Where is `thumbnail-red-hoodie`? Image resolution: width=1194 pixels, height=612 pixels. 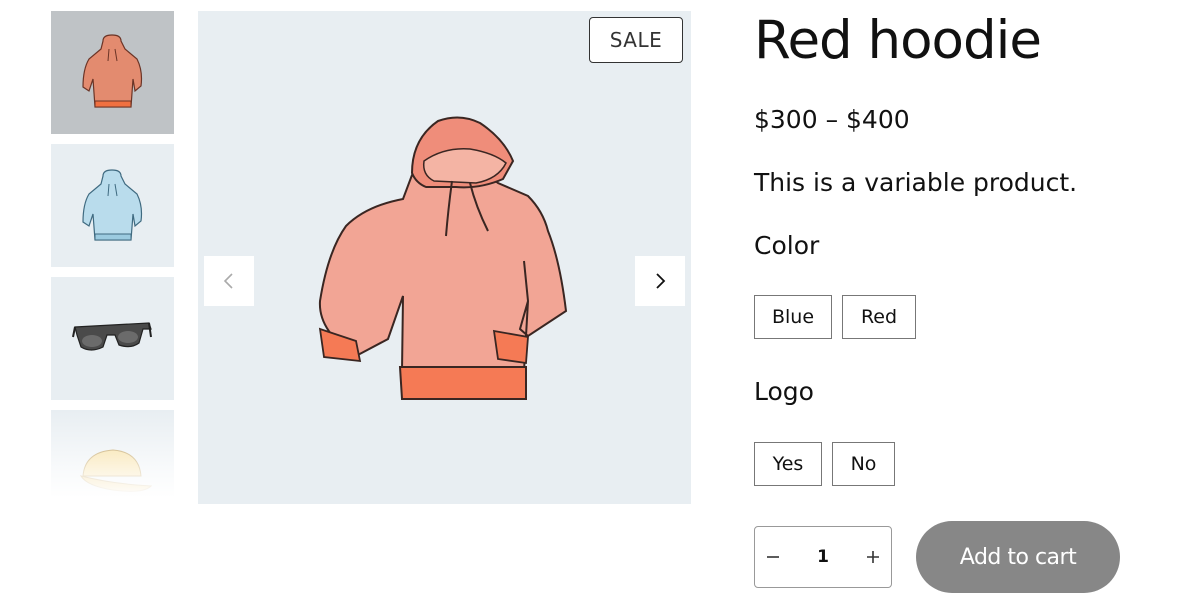
thumbnail-red-hoodie is located at coordinates (112, 72).